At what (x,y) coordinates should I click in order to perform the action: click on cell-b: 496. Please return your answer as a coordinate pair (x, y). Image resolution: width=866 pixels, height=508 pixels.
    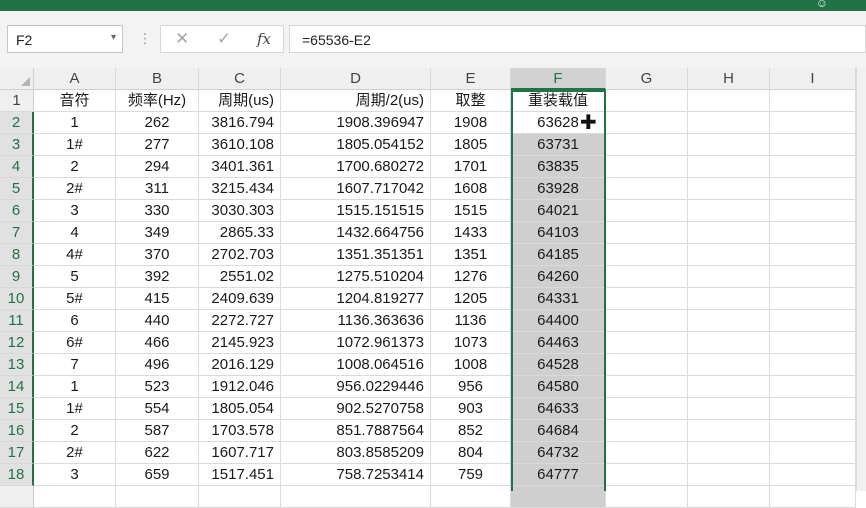
    Looking at the image, I should click on (157, 365).